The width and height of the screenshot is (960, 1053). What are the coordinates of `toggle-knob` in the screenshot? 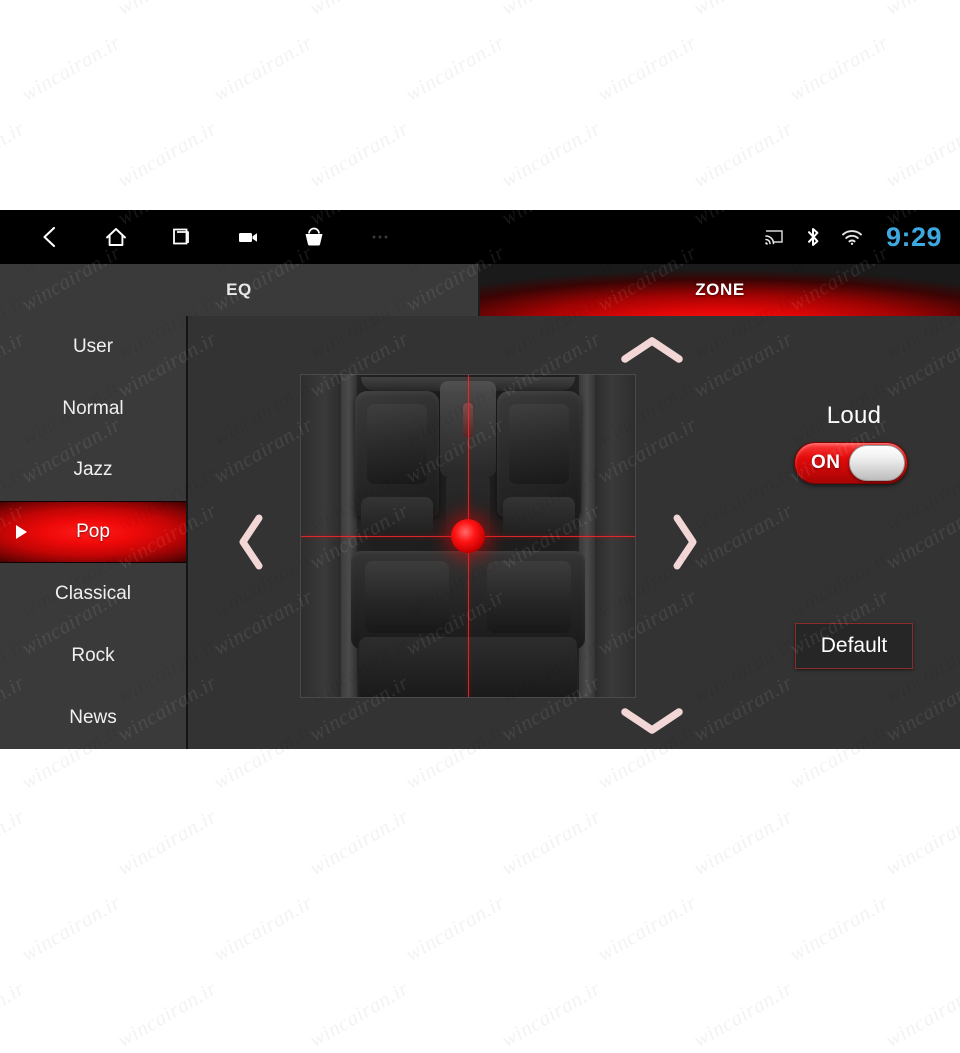 It's located at (877, 463).